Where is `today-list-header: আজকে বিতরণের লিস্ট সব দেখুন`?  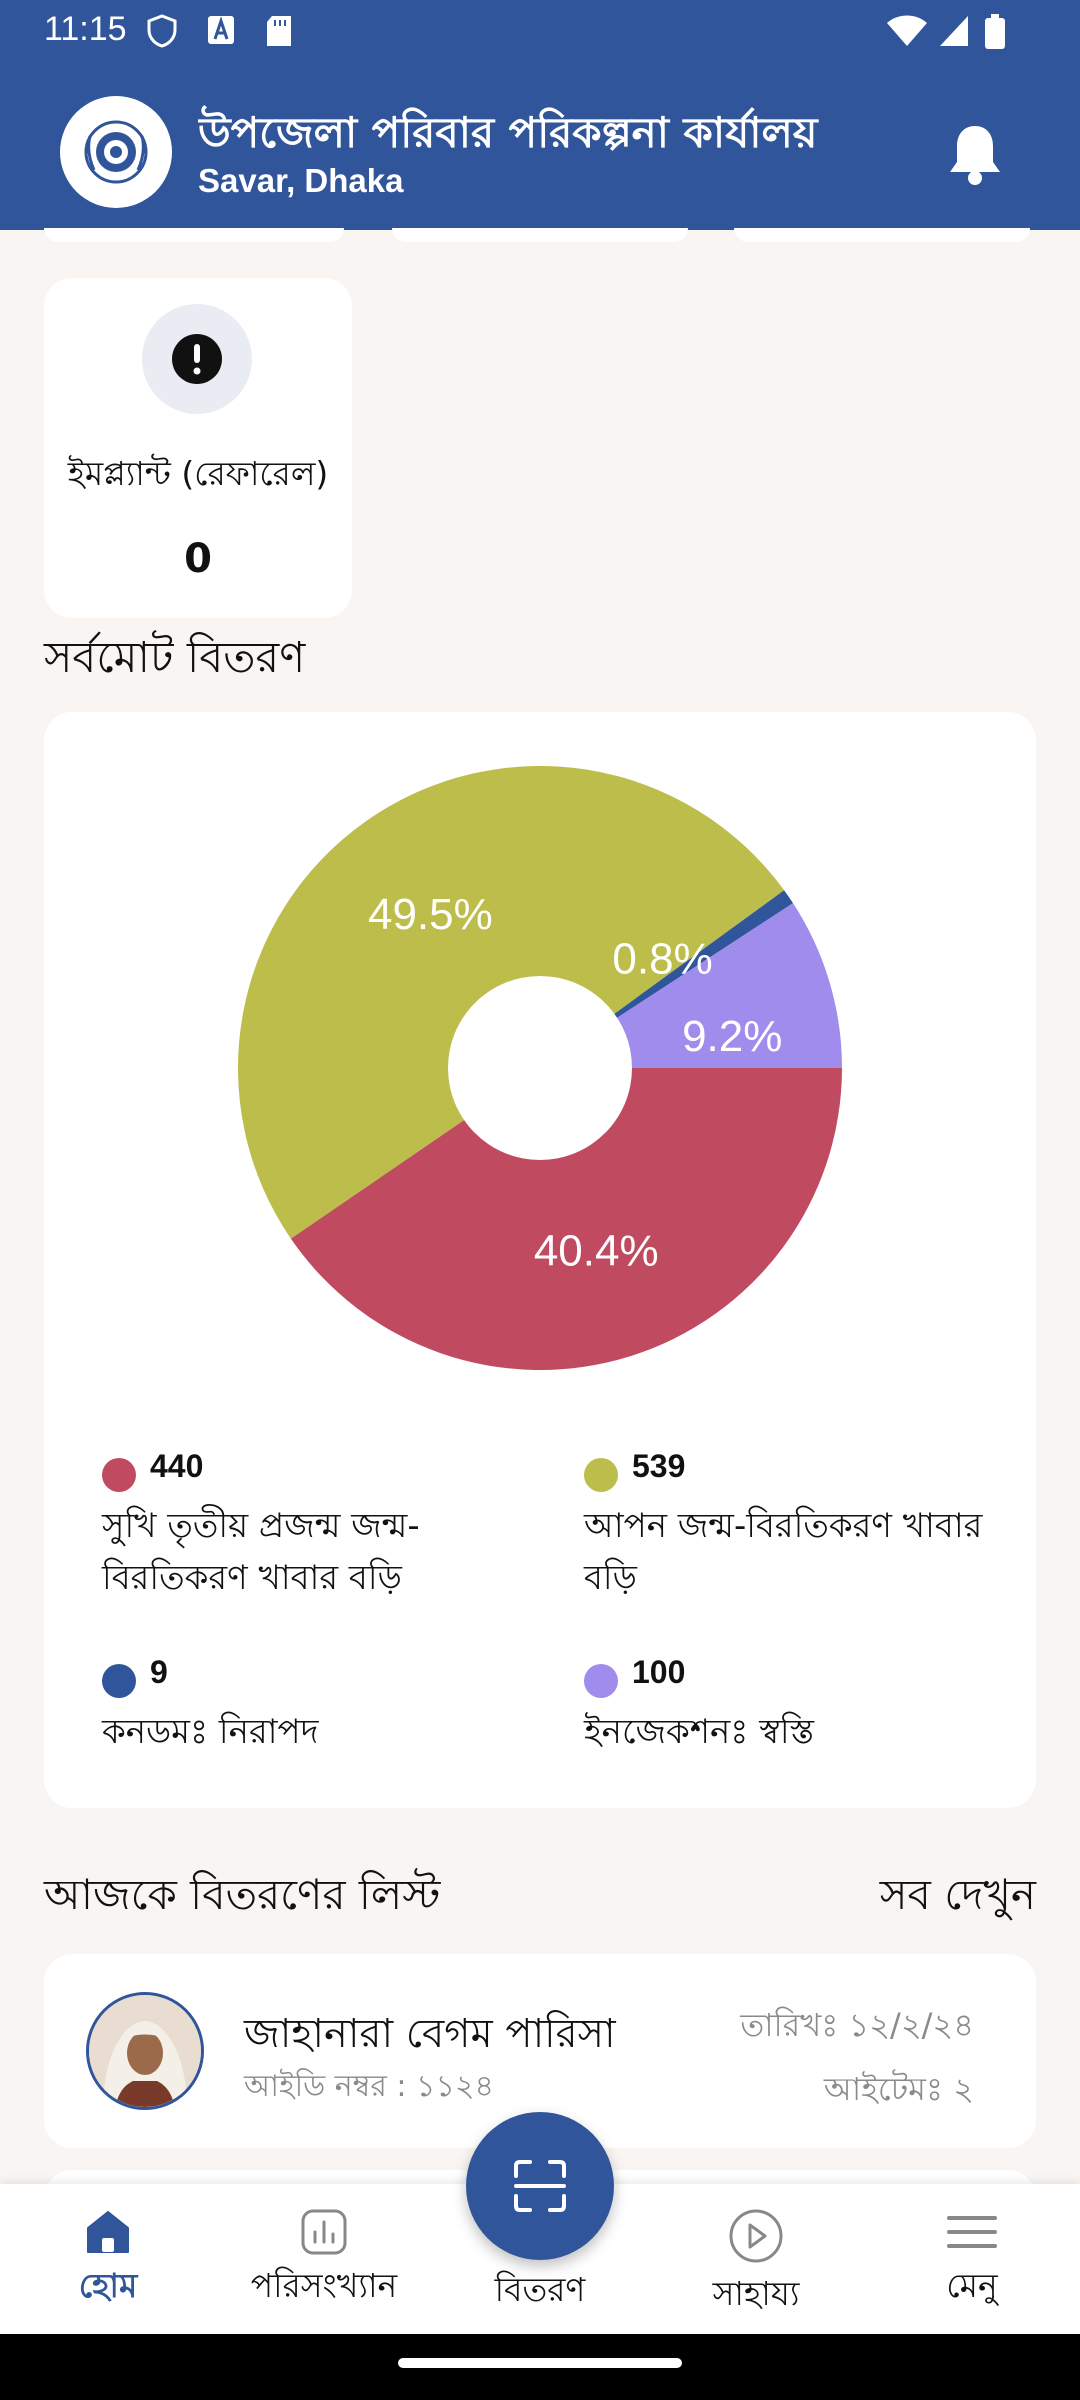
today-list-header: আজকে বিতরণের লিস্ট সব দেখুন is located at coordinates (540, 1892).